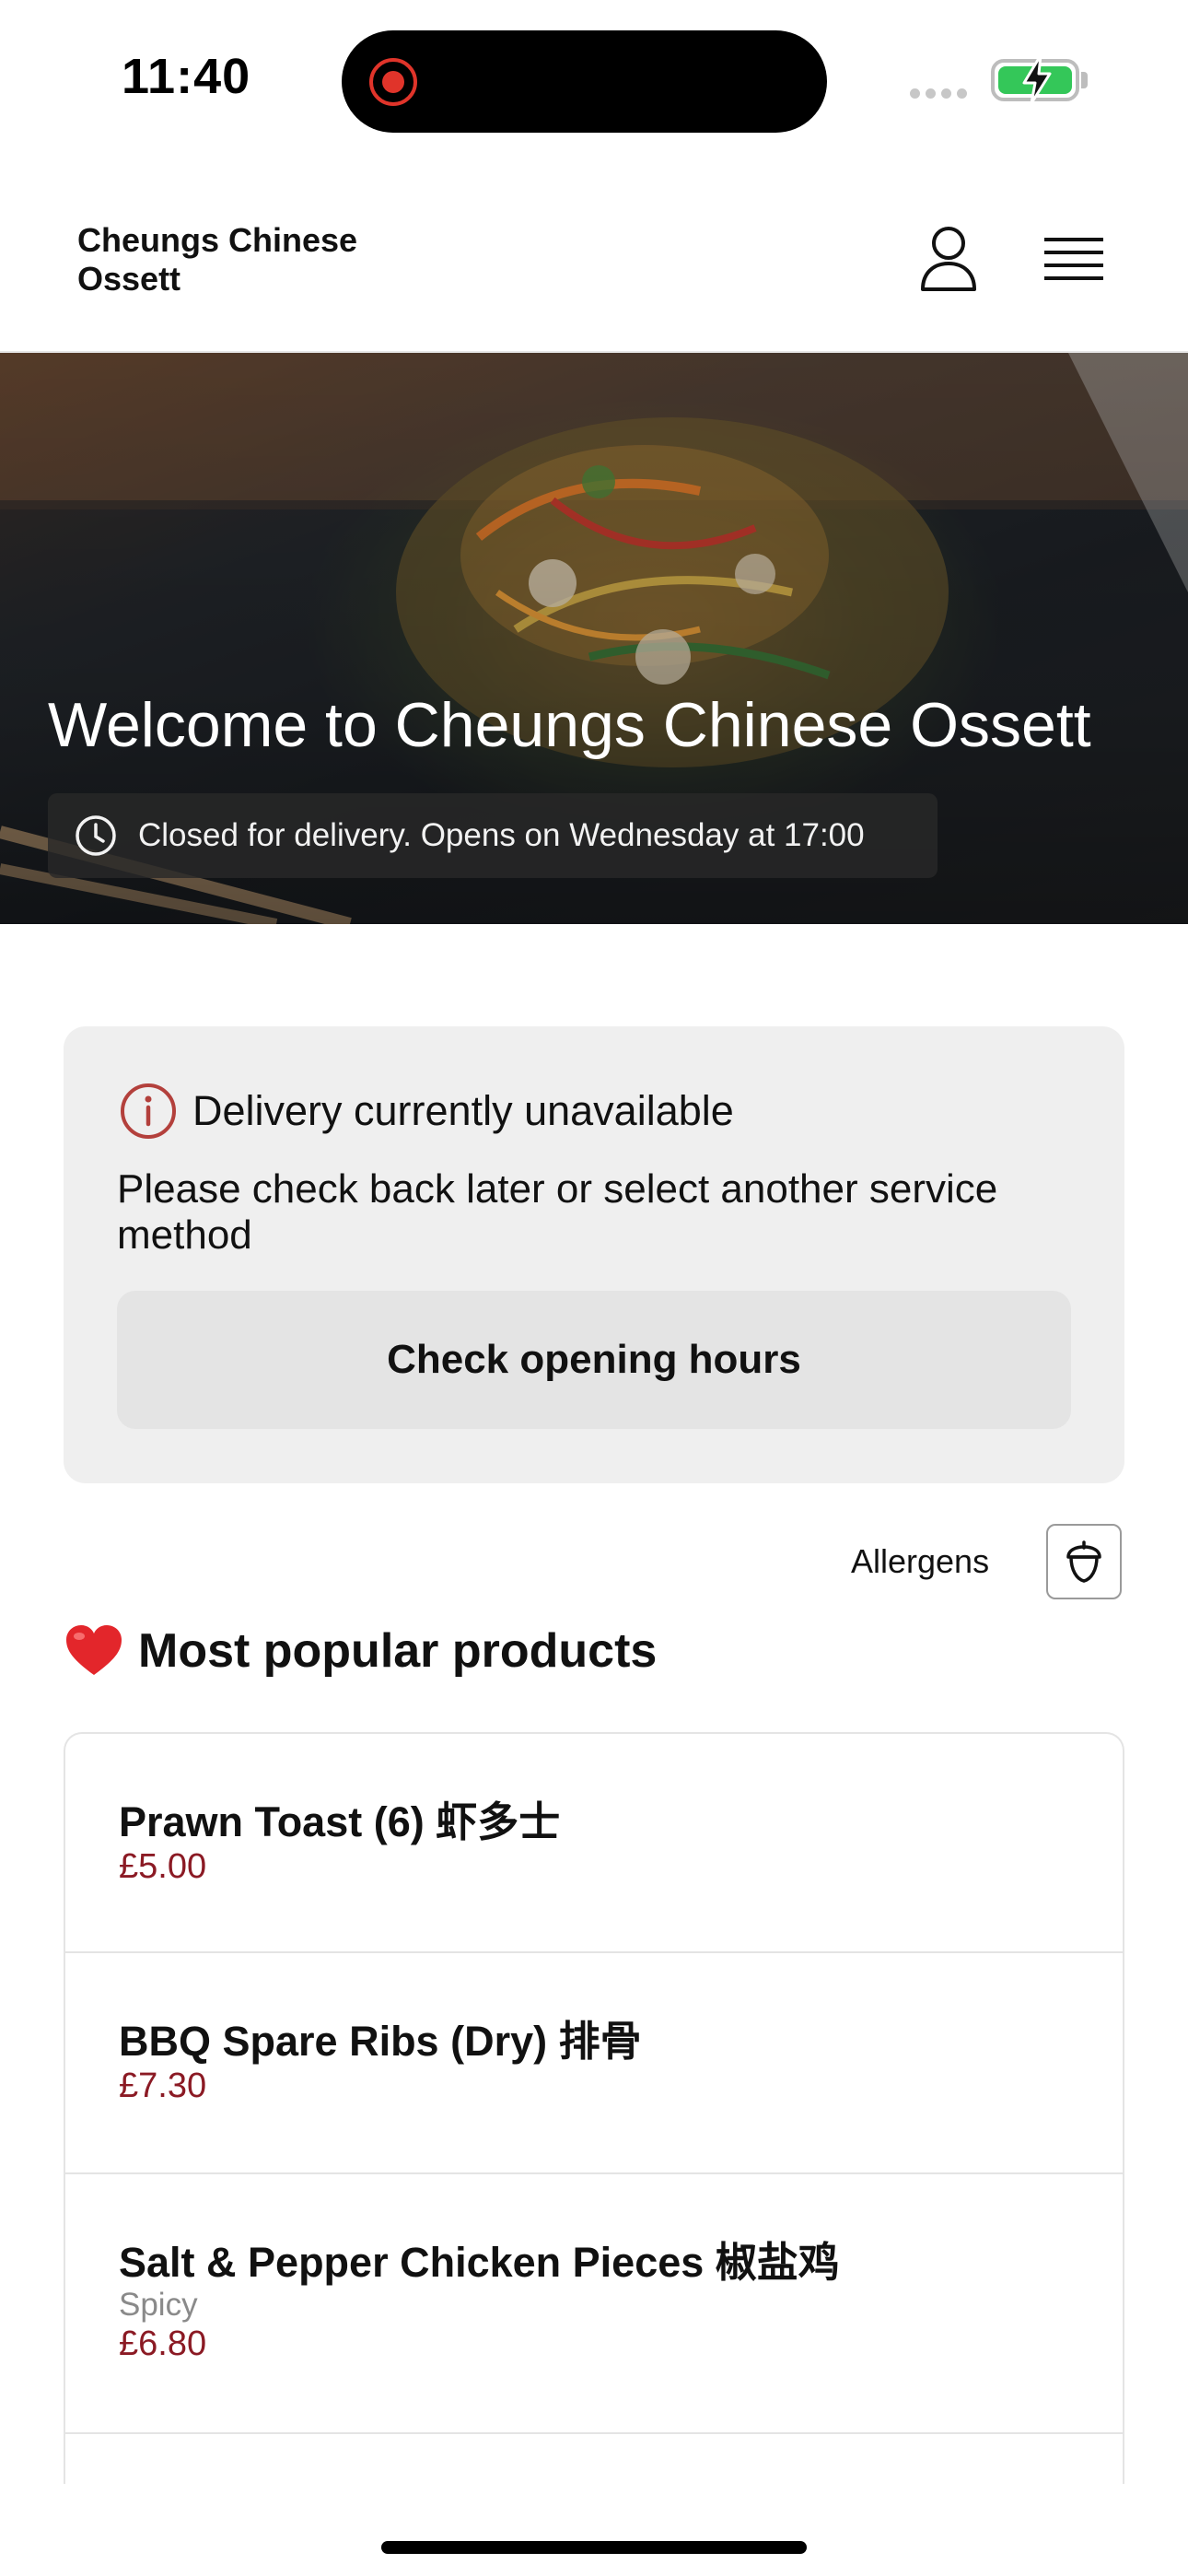 This screenshot has width=1188, height=2576. Describe the element at coordinates (158, 2305) in the screenshot. I see `product-tag: Spicy` at that location.